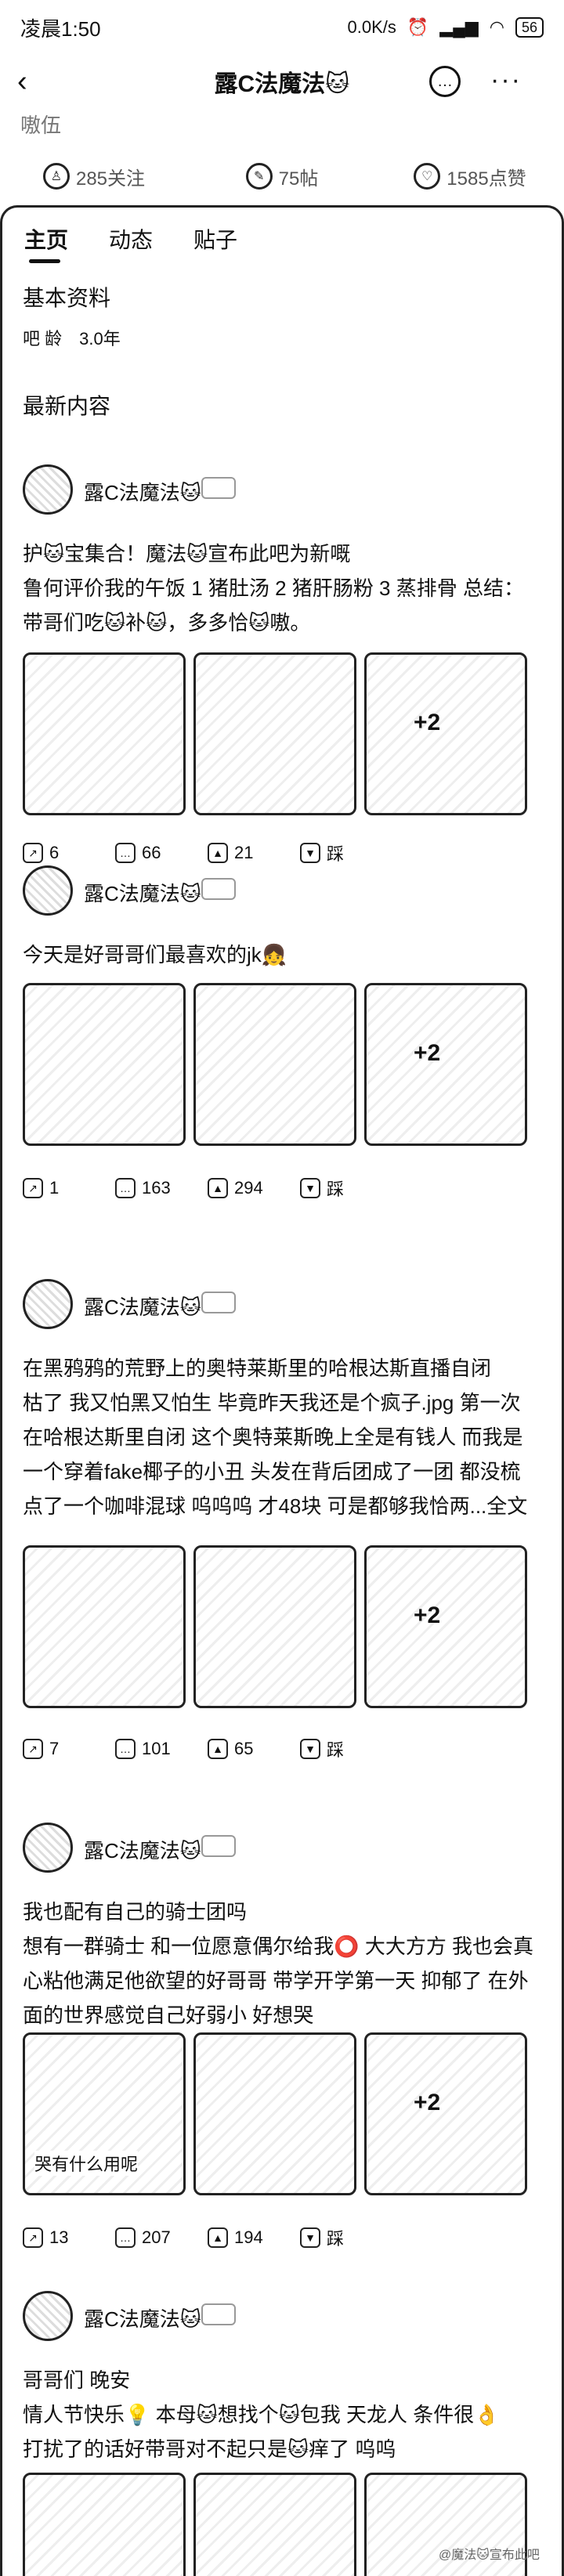  Describe the element at coordinates (69, 2237) in the screenshot. I see `share-button: ↗ 13` at that location.